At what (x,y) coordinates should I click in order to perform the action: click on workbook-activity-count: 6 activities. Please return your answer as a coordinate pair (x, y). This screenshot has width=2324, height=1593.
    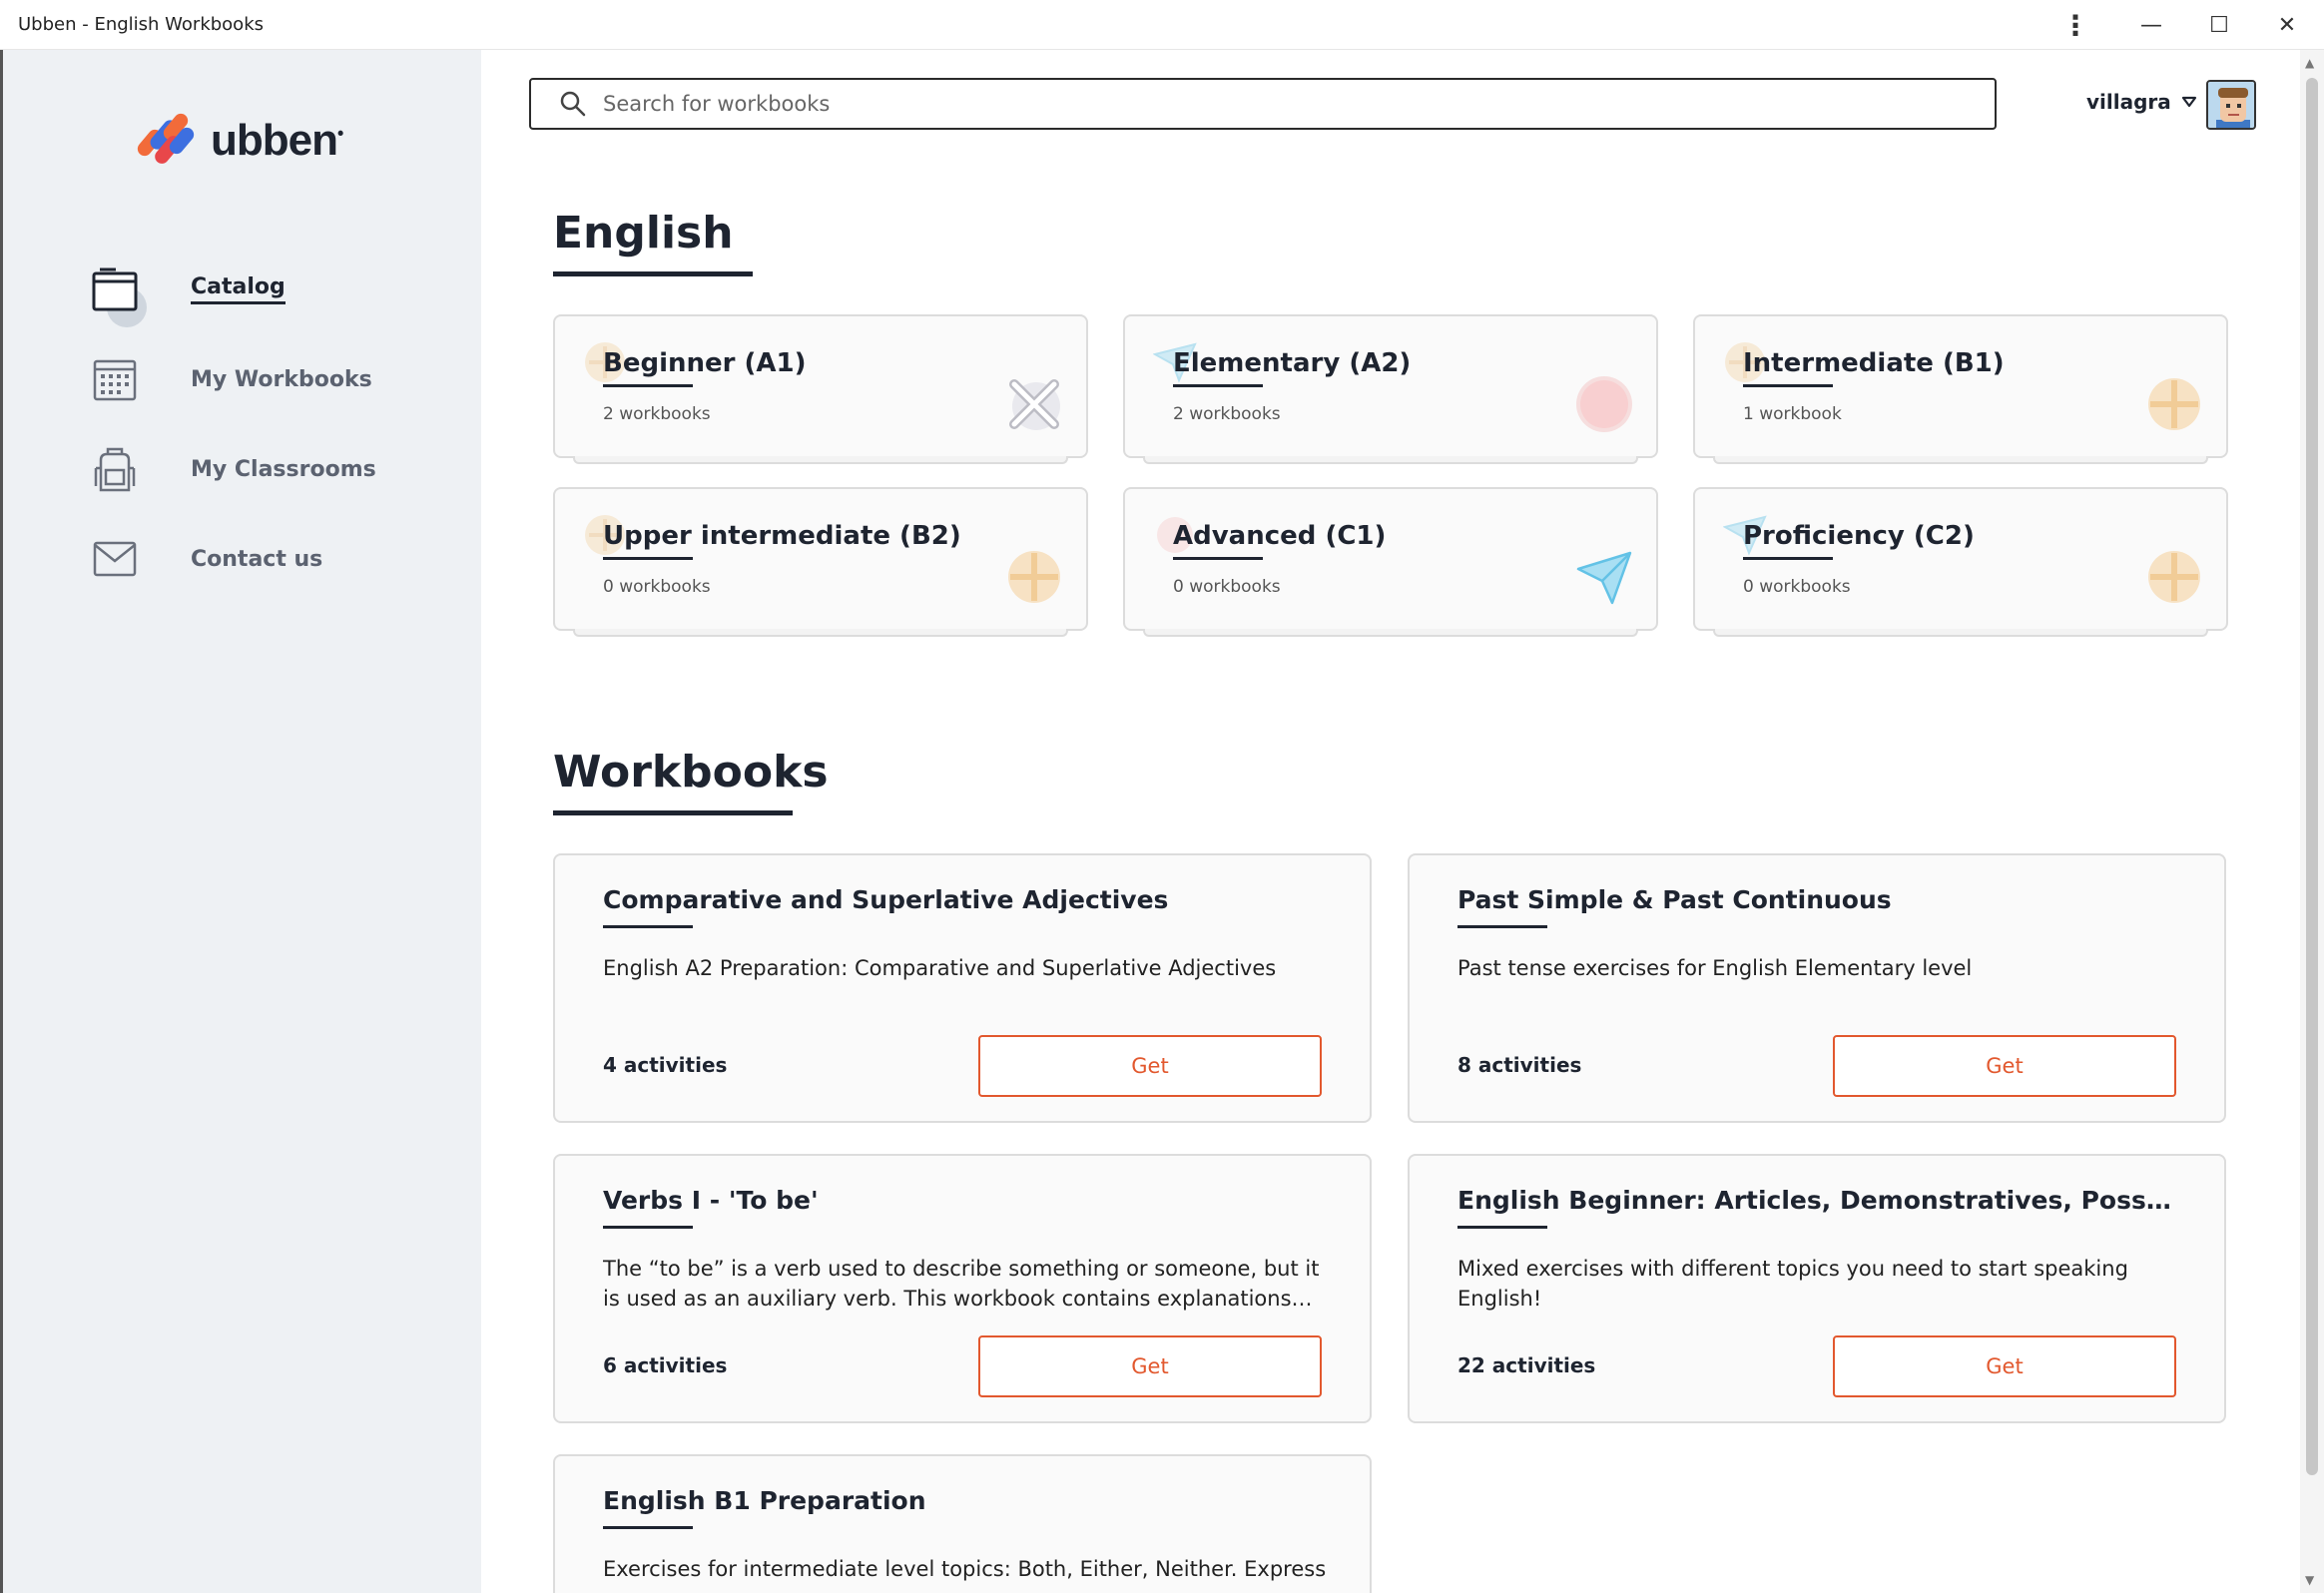
    Looking at the image, I should click on (665, 1365).